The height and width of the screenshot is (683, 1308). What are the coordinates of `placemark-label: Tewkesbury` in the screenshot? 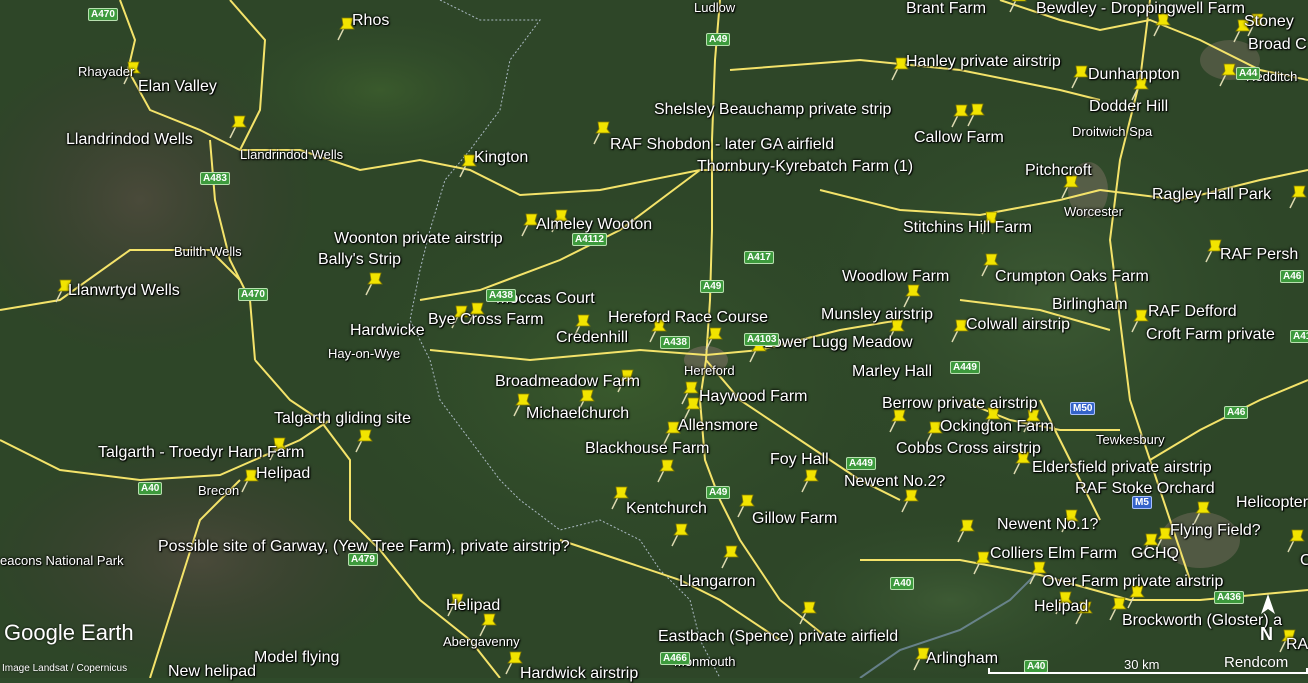 It's located at (1130, 439).